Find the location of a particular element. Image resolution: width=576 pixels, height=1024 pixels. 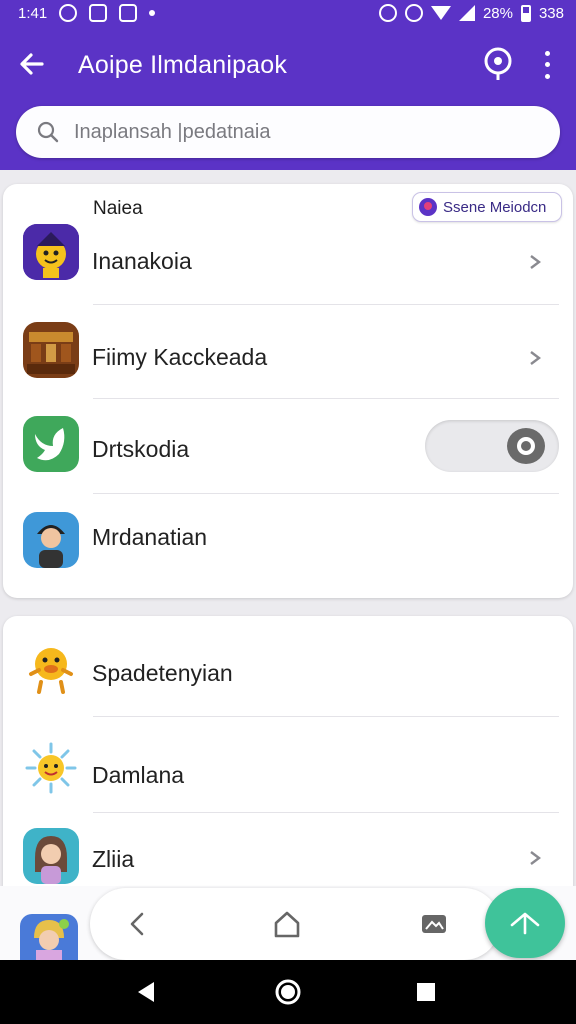

more-options-button is located at coordinates (547, 65).